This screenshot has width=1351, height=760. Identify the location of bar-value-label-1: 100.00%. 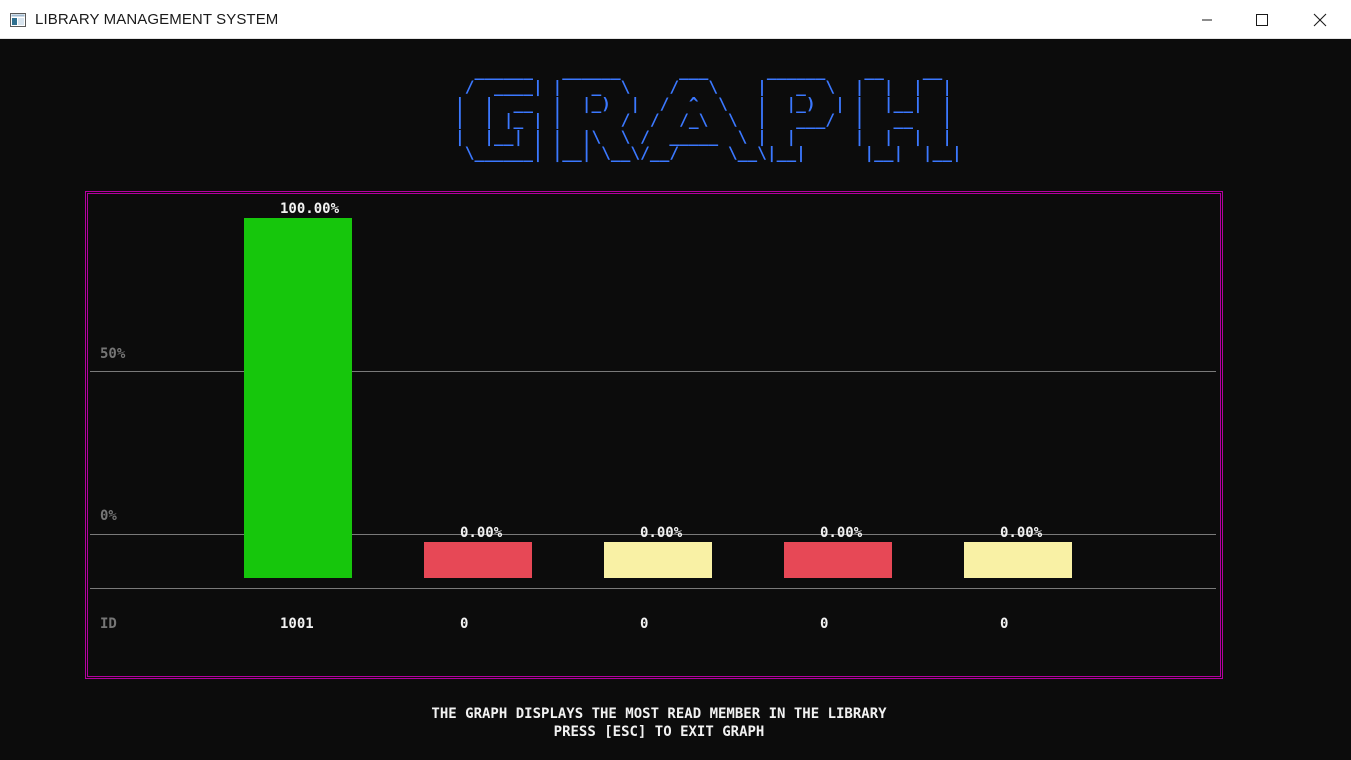
(310, 209).